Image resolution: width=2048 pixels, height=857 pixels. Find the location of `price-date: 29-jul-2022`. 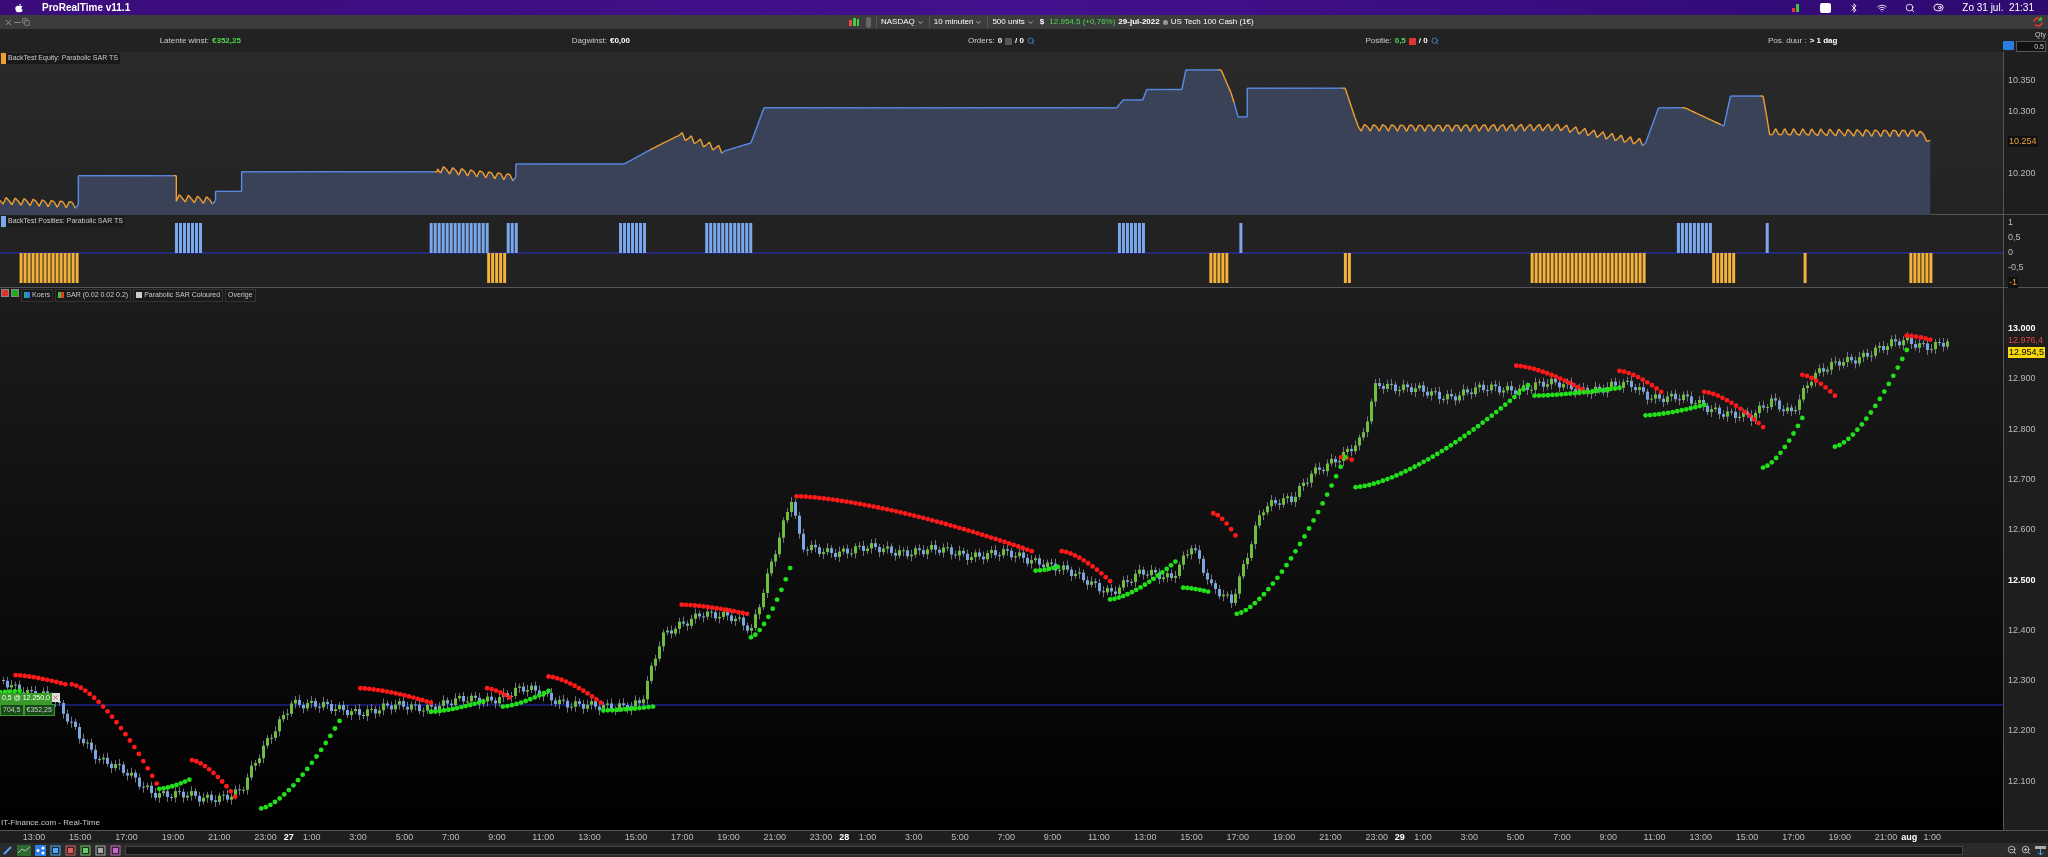

price-date: 29-jul-2022 is located at coordinates (1139, 22).